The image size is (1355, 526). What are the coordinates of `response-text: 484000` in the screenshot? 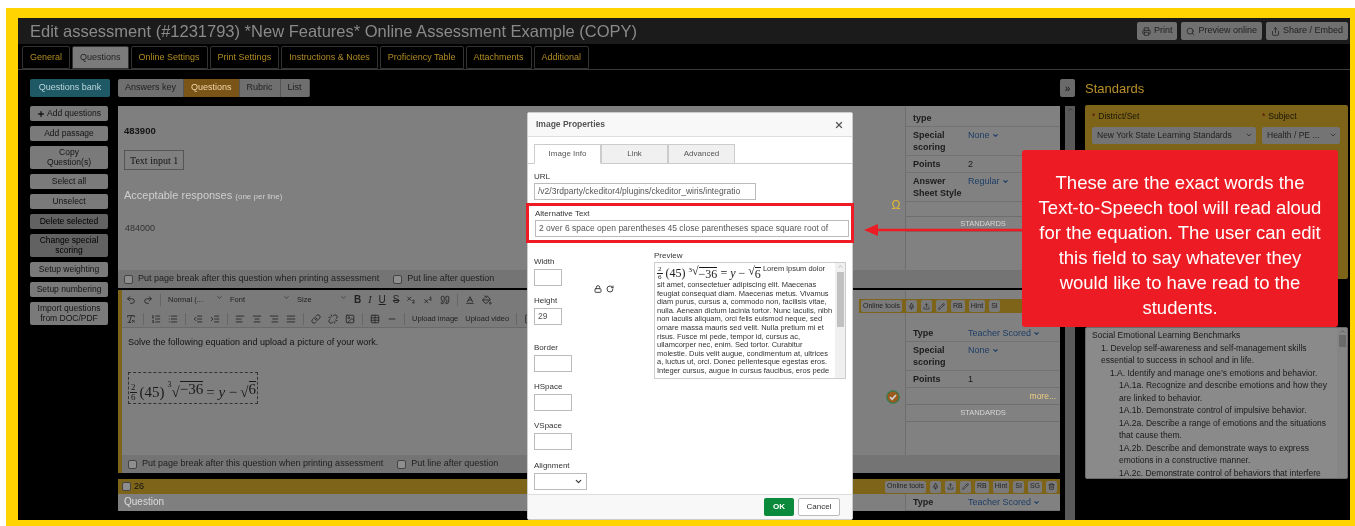 It's located at (140, 228).